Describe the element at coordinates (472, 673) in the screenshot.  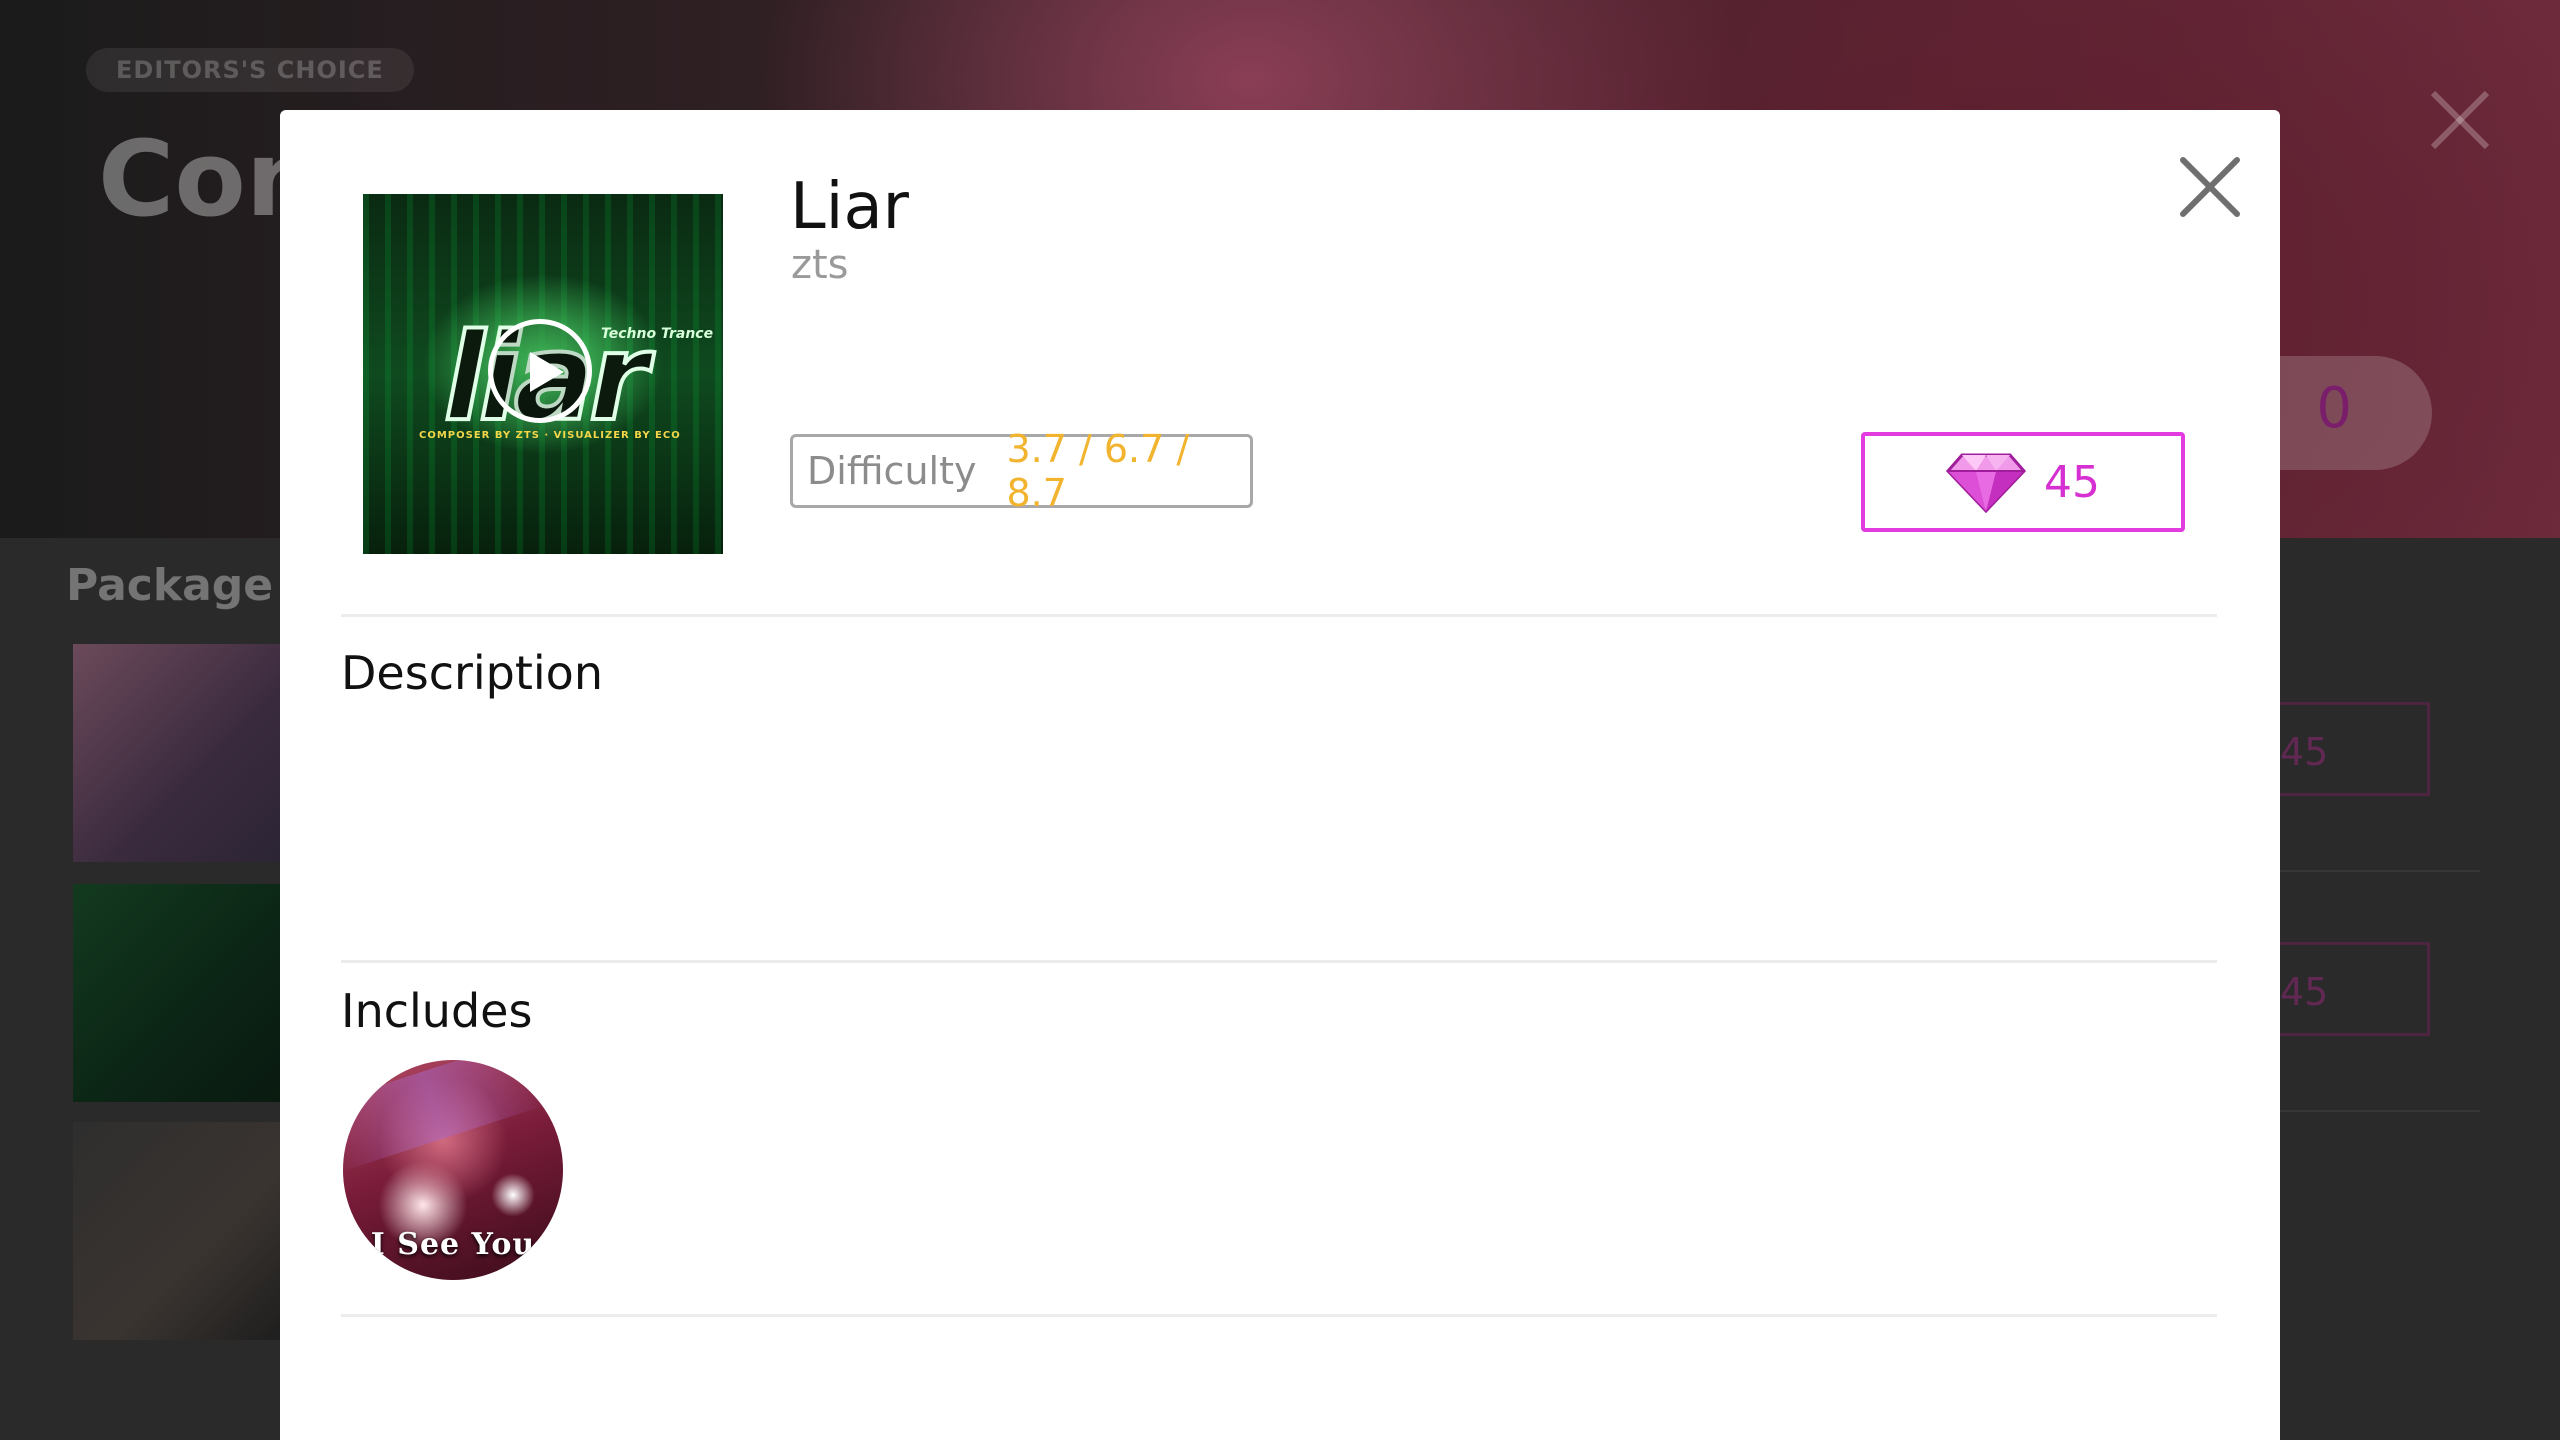
I see `description-heading: Description` at that location.